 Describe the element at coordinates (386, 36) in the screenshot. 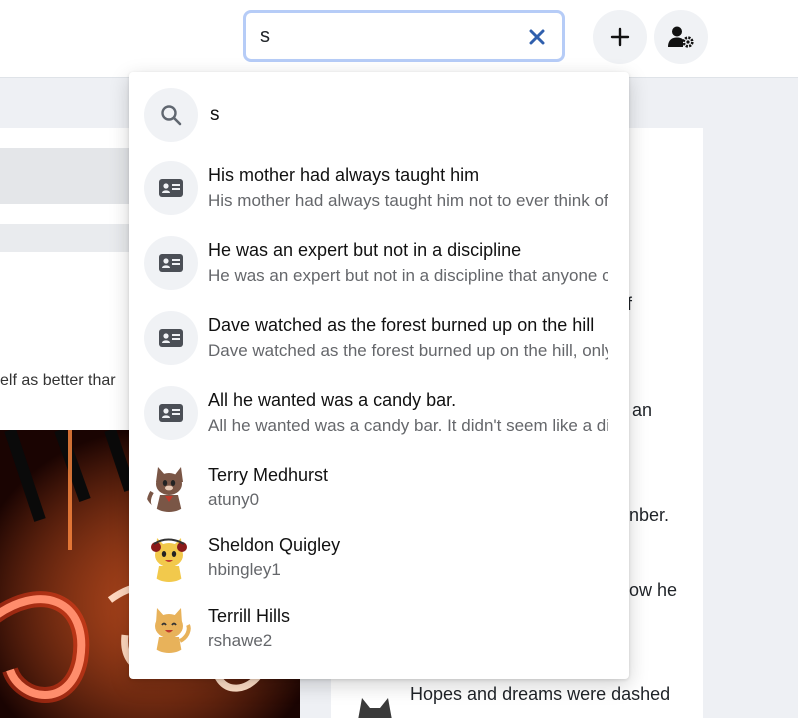

I see `search-input` at that location.